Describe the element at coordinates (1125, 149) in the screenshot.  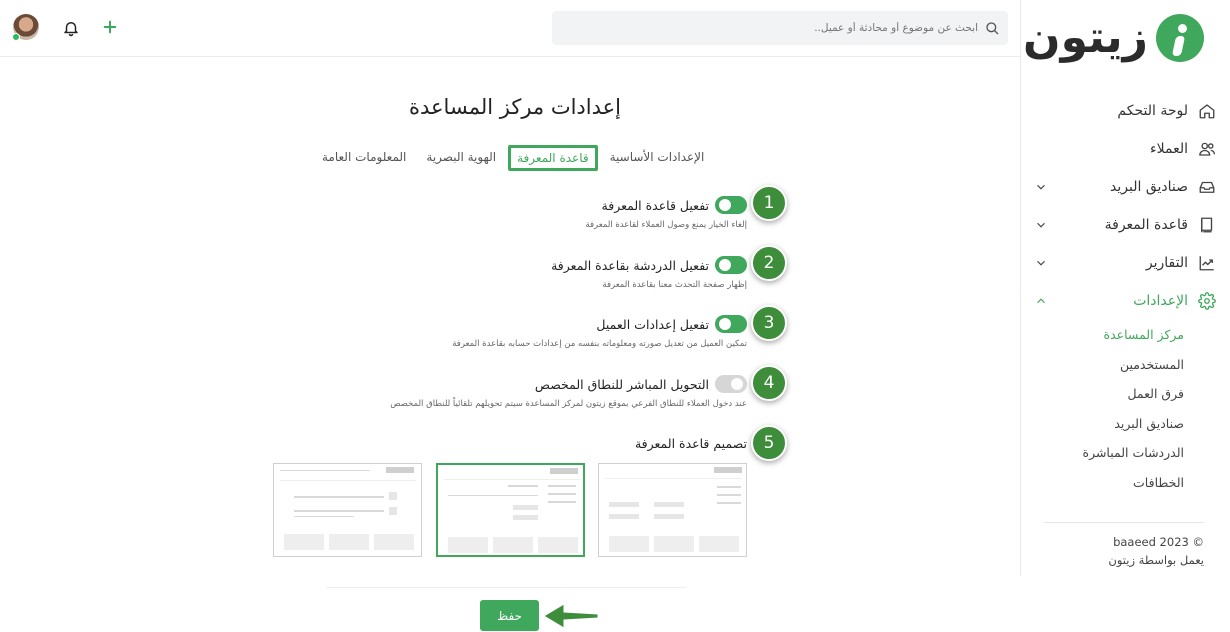
I see `sidebar-item-customers: العملاء` at that location.